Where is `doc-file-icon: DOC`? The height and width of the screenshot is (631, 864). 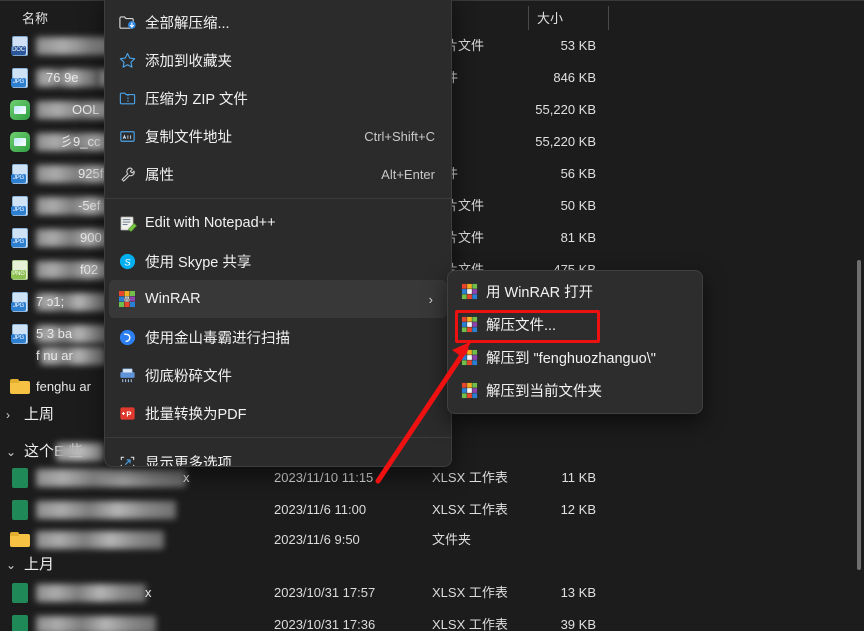 doc-file-icon: DOC is located at coordinates (20, 46).